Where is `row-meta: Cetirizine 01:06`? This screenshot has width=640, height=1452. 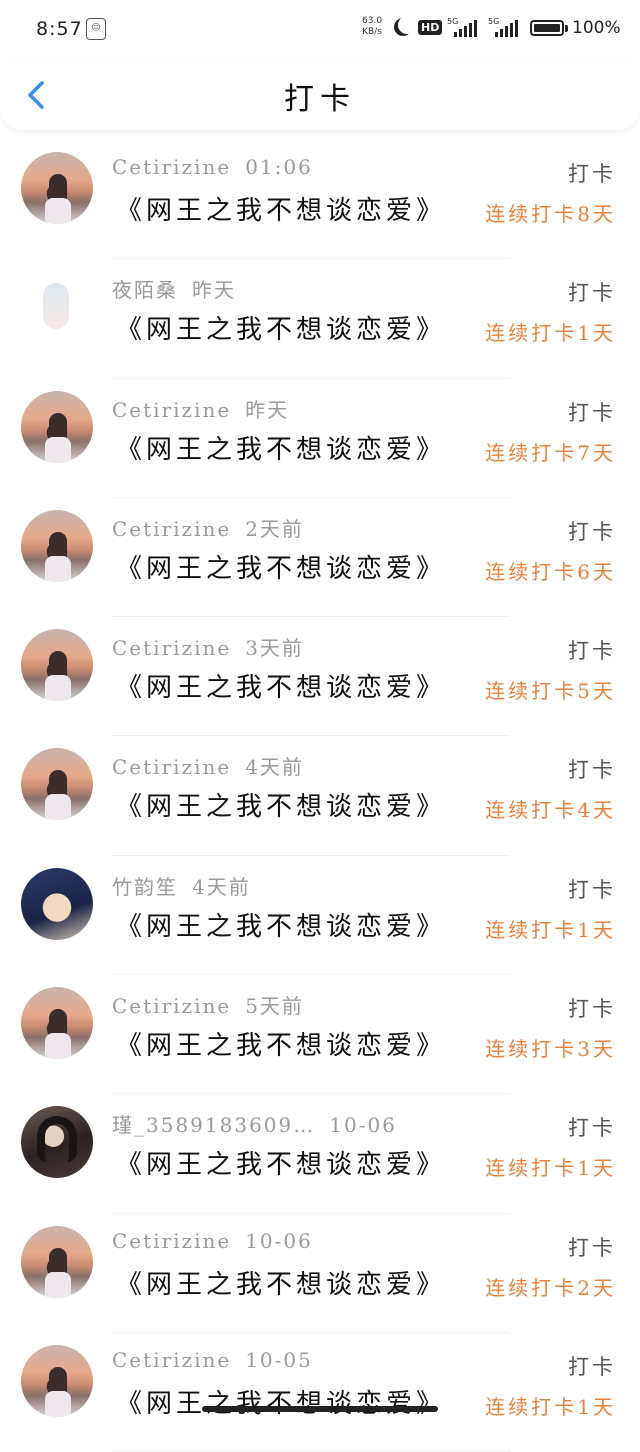 row-meta: Cetirizine 01:06 is located at coordinates (212, 167).